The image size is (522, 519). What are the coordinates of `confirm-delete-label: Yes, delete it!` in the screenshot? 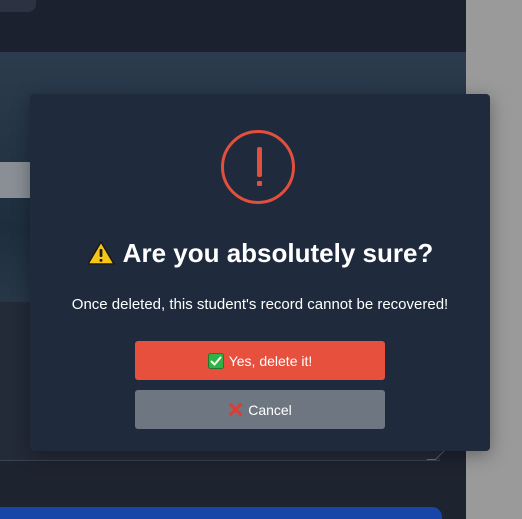 It's located at (270, 360).